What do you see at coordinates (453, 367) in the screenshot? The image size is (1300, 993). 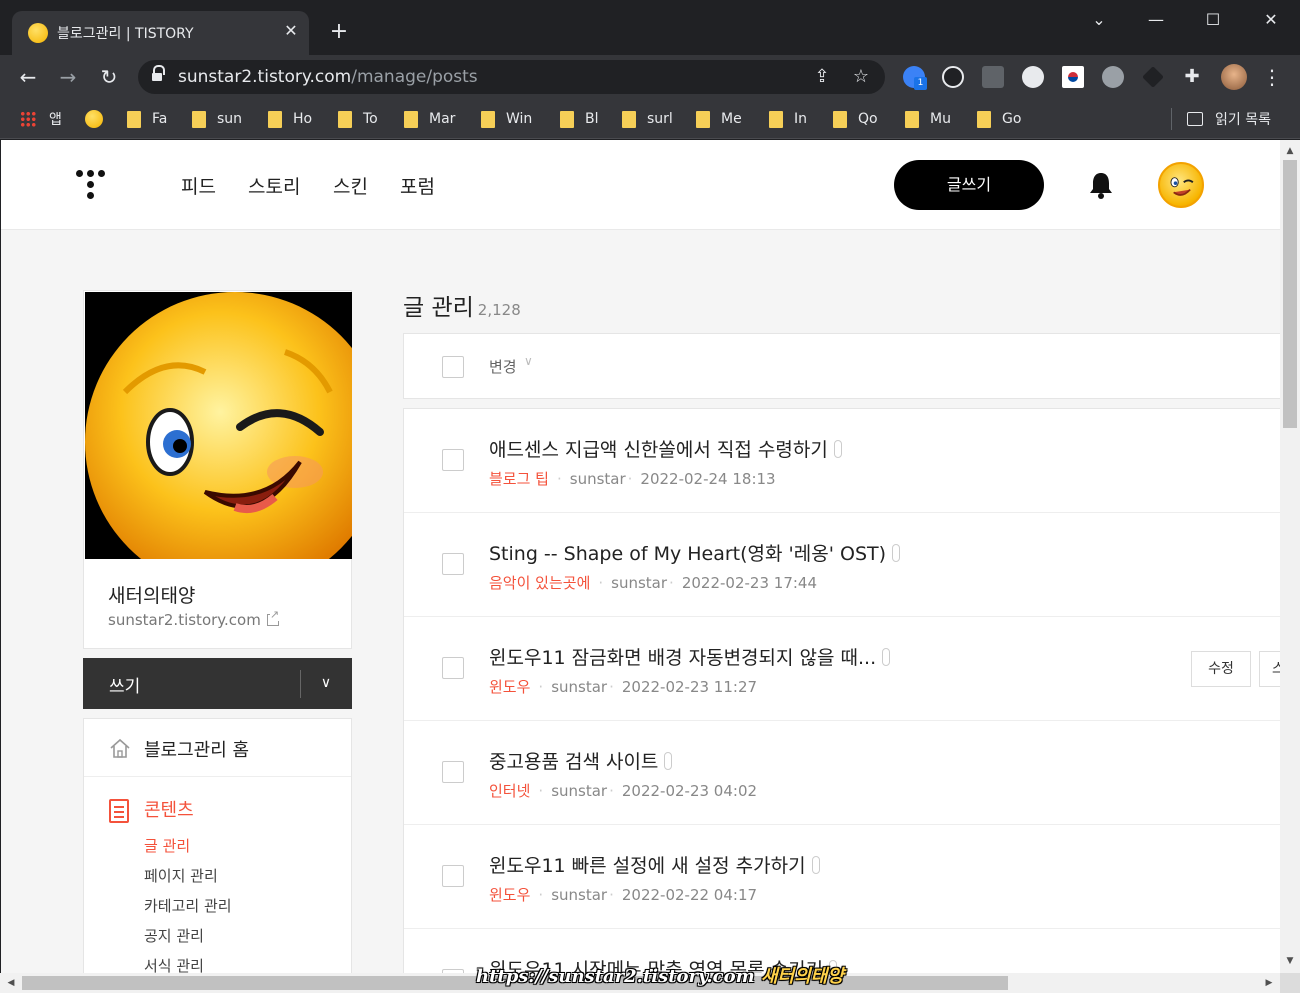 I see `select-all-checkbox` at bounding box center [453, 367].